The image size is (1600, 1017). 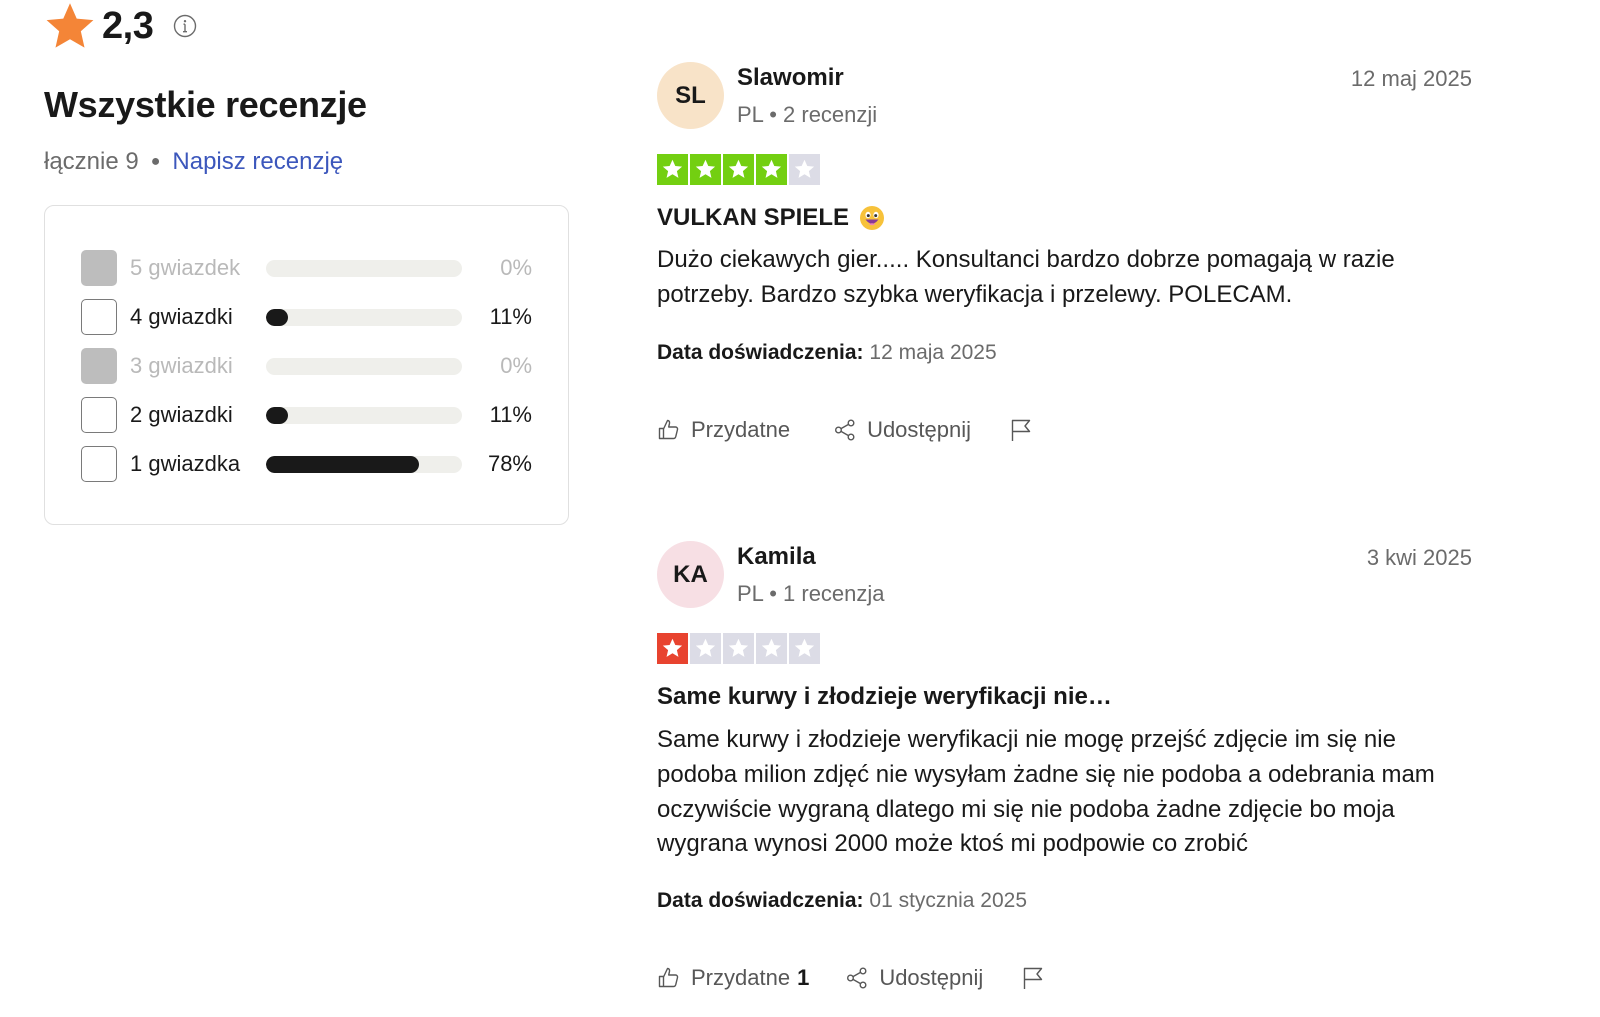 I want to click on filter-row-3-stars: 3 gwiazdki 0%, so click(x=307, y=366).